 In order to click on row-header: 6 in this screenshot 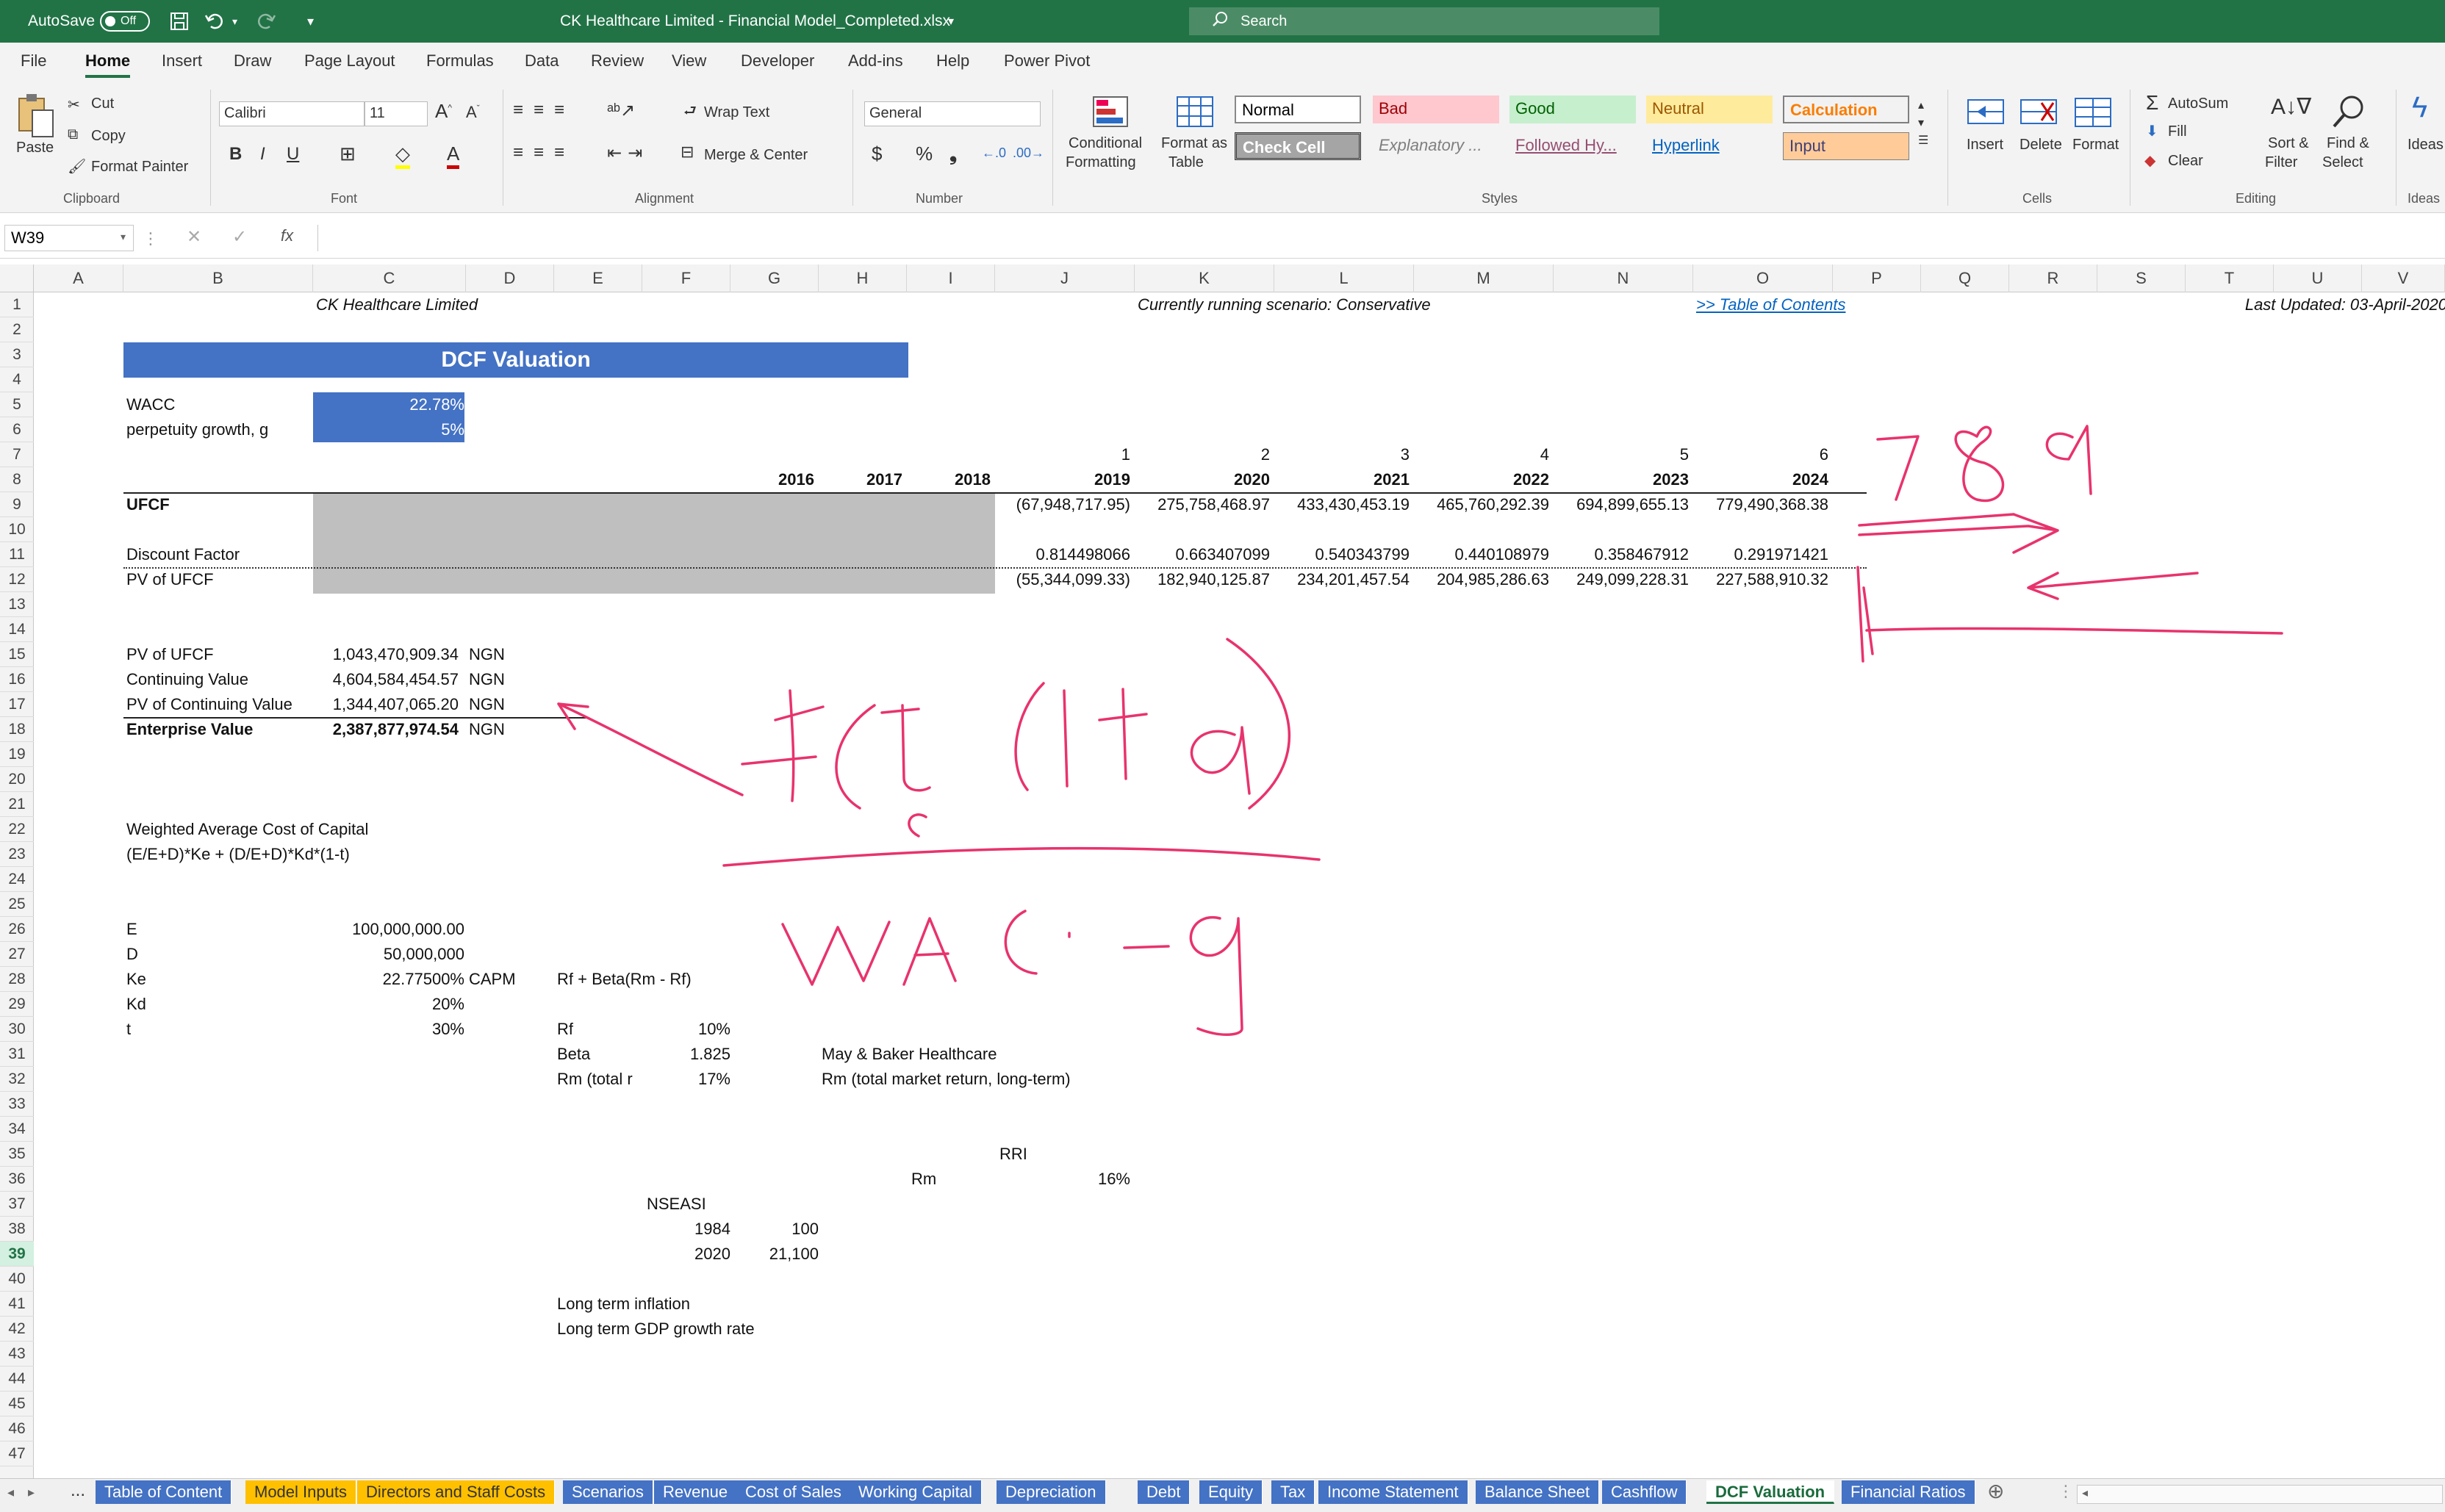, I will do `click(17, 430)`.